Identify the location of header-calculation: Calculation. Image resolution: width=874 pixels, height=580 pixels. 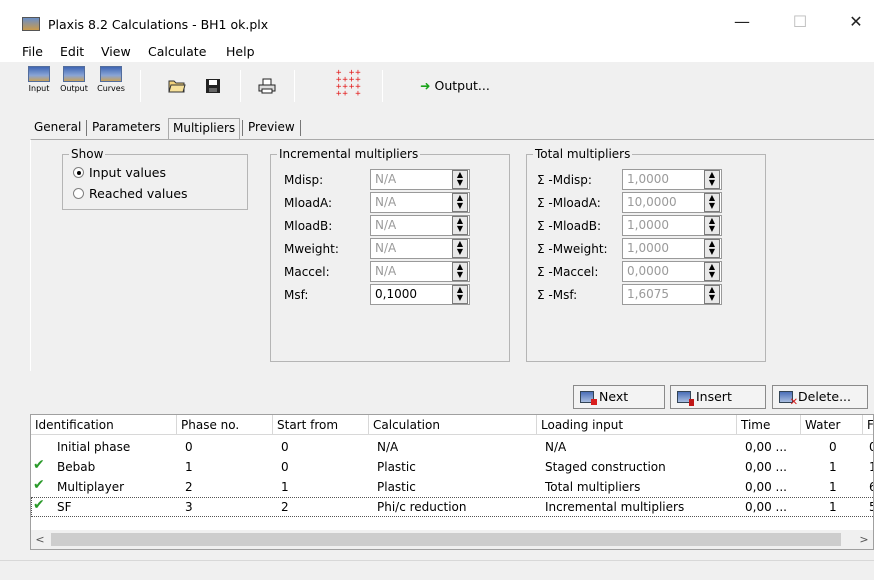
(453, 425).